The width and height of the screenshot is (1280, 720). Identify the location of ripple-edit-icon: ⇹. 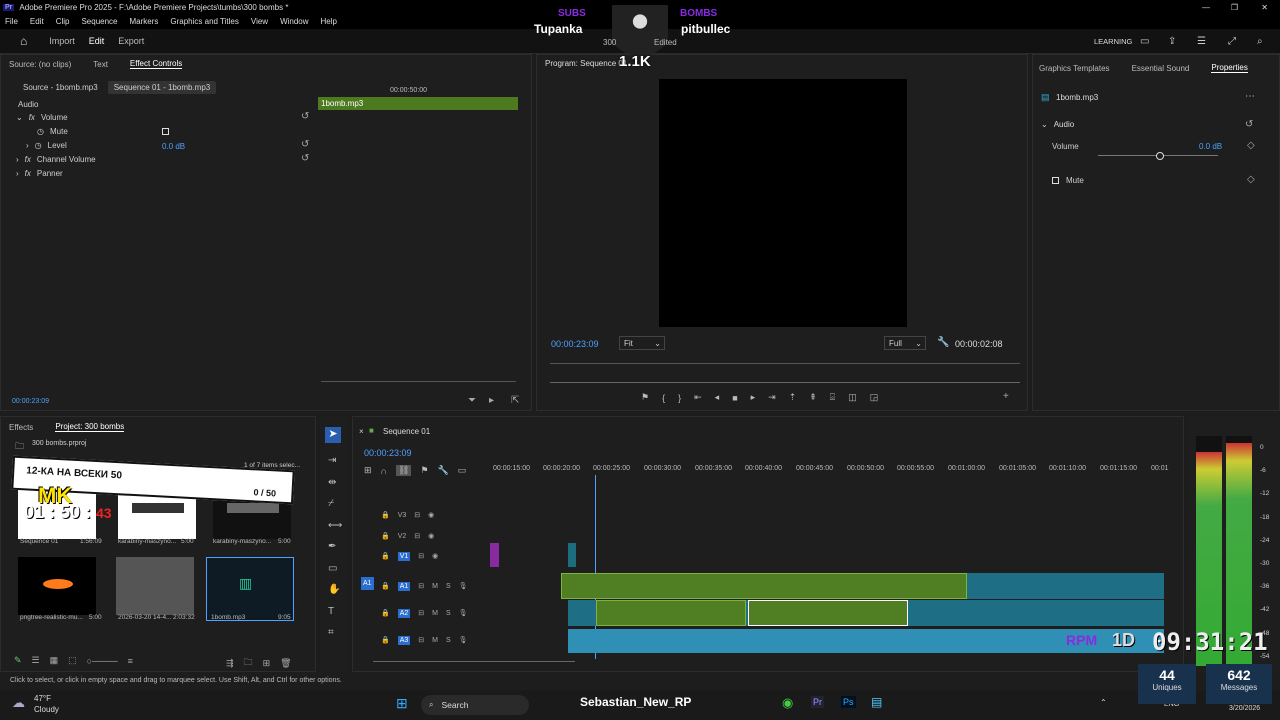
(335, 483).